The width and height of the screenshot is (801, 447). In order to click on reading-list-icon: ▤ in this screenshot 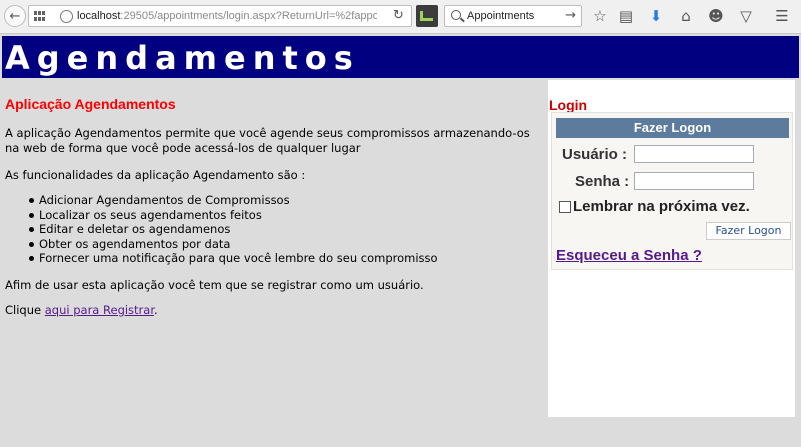, I will do `click(626, 16)`.